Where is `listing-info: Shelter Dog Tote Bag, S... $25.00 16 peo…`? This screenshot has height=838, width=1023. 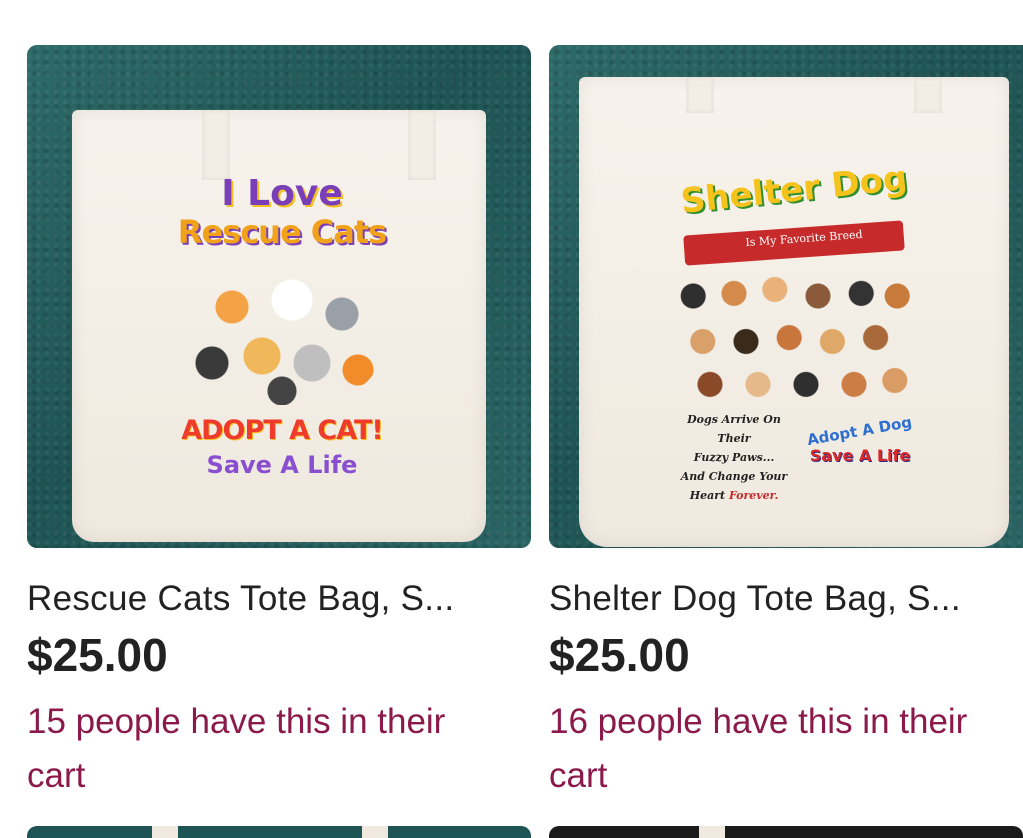 listing-info: Shelter Dog Tote Bag, S... $25.00 16 peo… is located at coordinates (786, 689).